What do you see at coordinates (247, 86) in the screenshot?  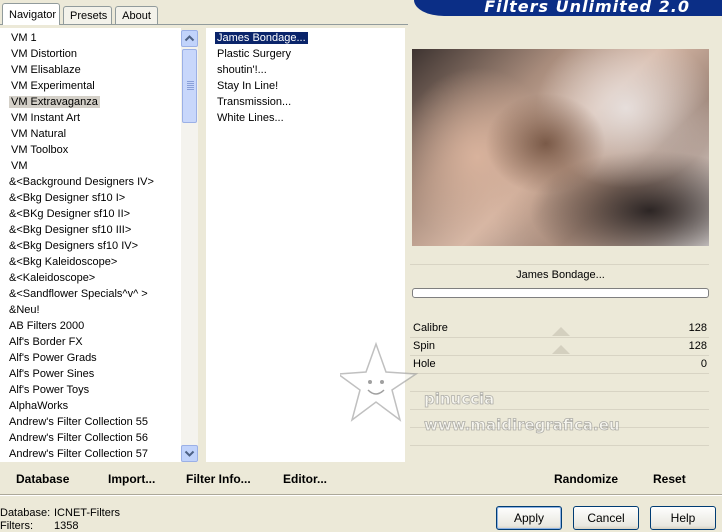 I see `filter-item: Stay In Line!` at bounding box center [247, 86].